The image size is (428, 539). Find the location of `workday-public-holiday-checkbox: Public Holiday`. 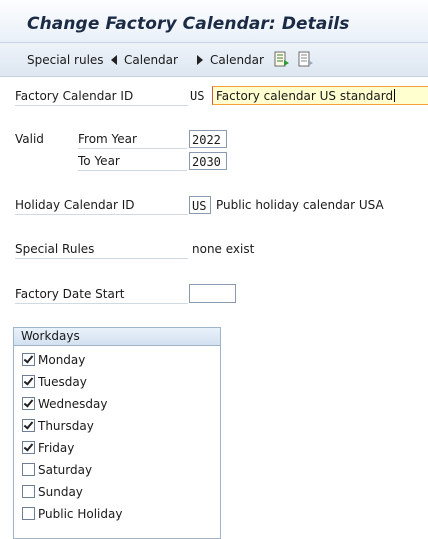

workday-public-holiday-checkbox: Public Holiday is located at coordinates (72, 514).